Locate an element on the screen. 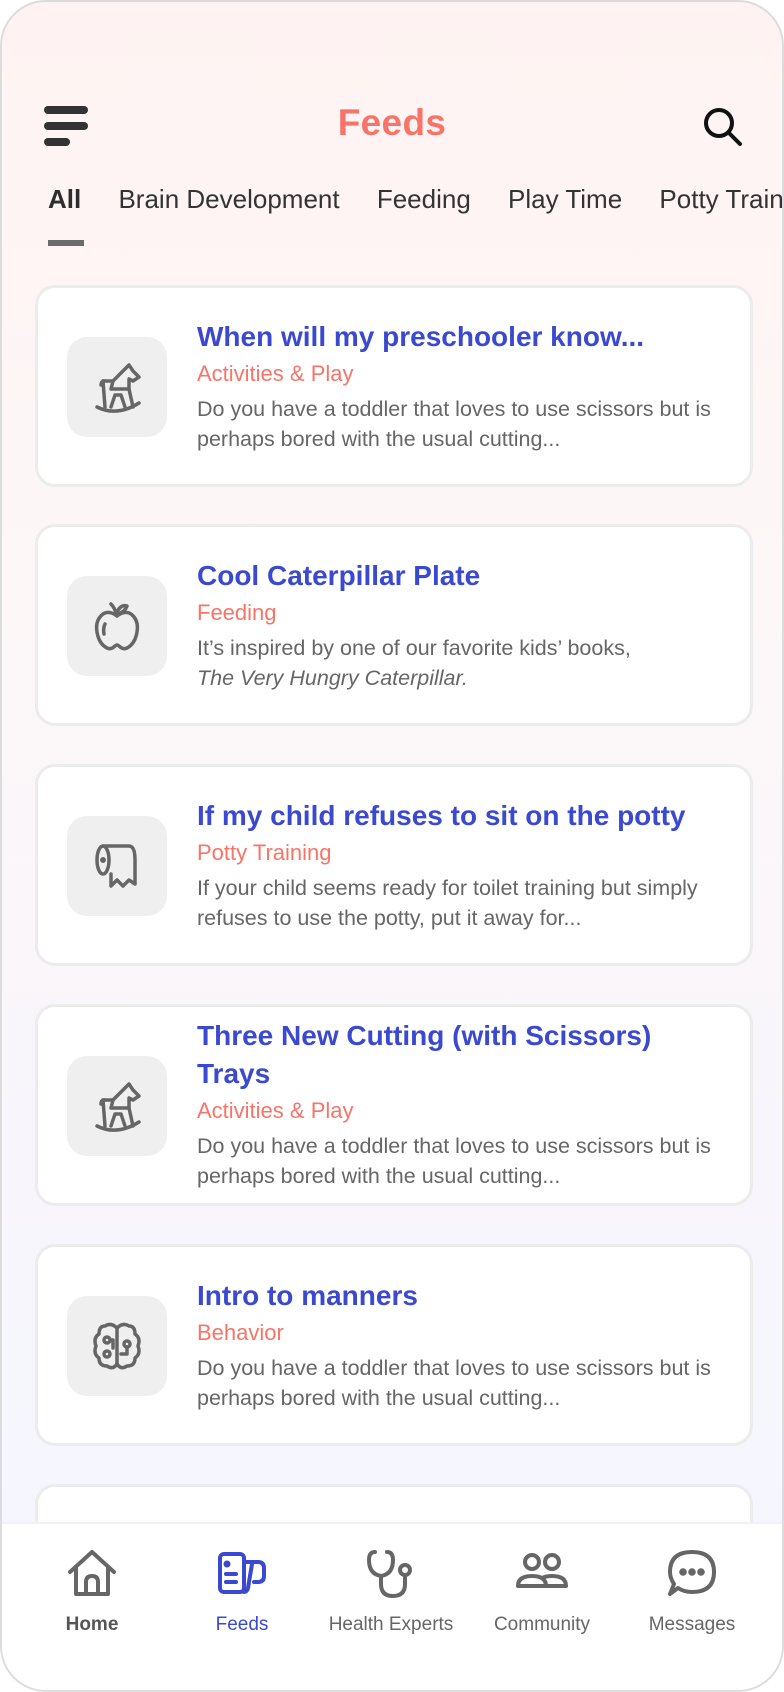  chat-bubble-icon is located at coordinates (692, 1573).